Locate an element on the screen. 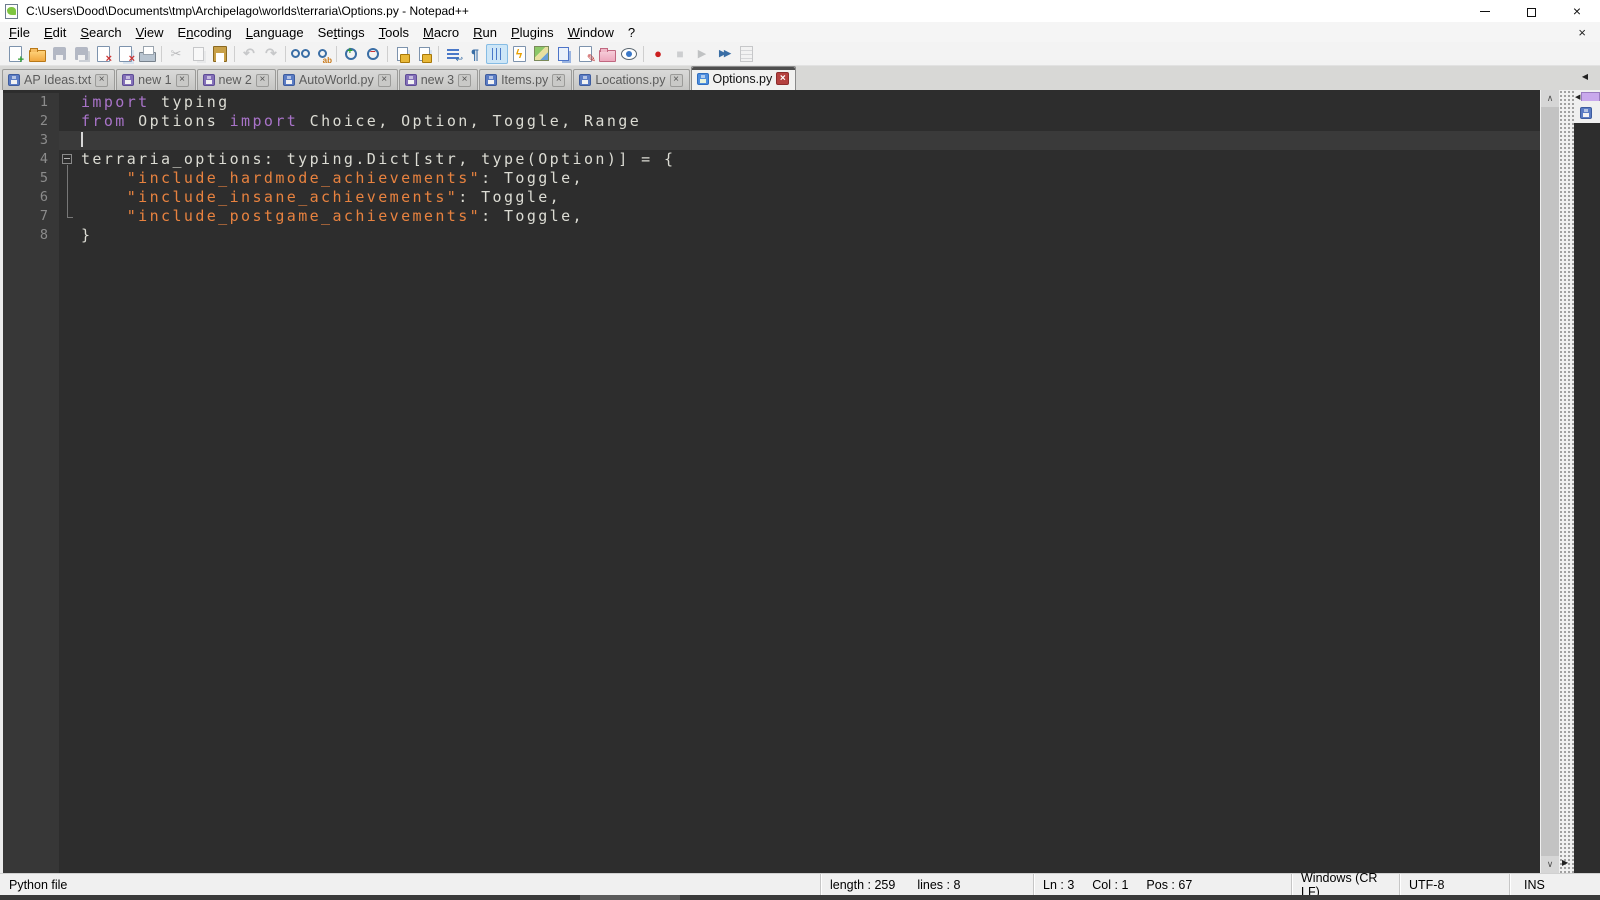 This screenshot has width=1600, height=900. menu-file: File is located at coordinates (19, 32).